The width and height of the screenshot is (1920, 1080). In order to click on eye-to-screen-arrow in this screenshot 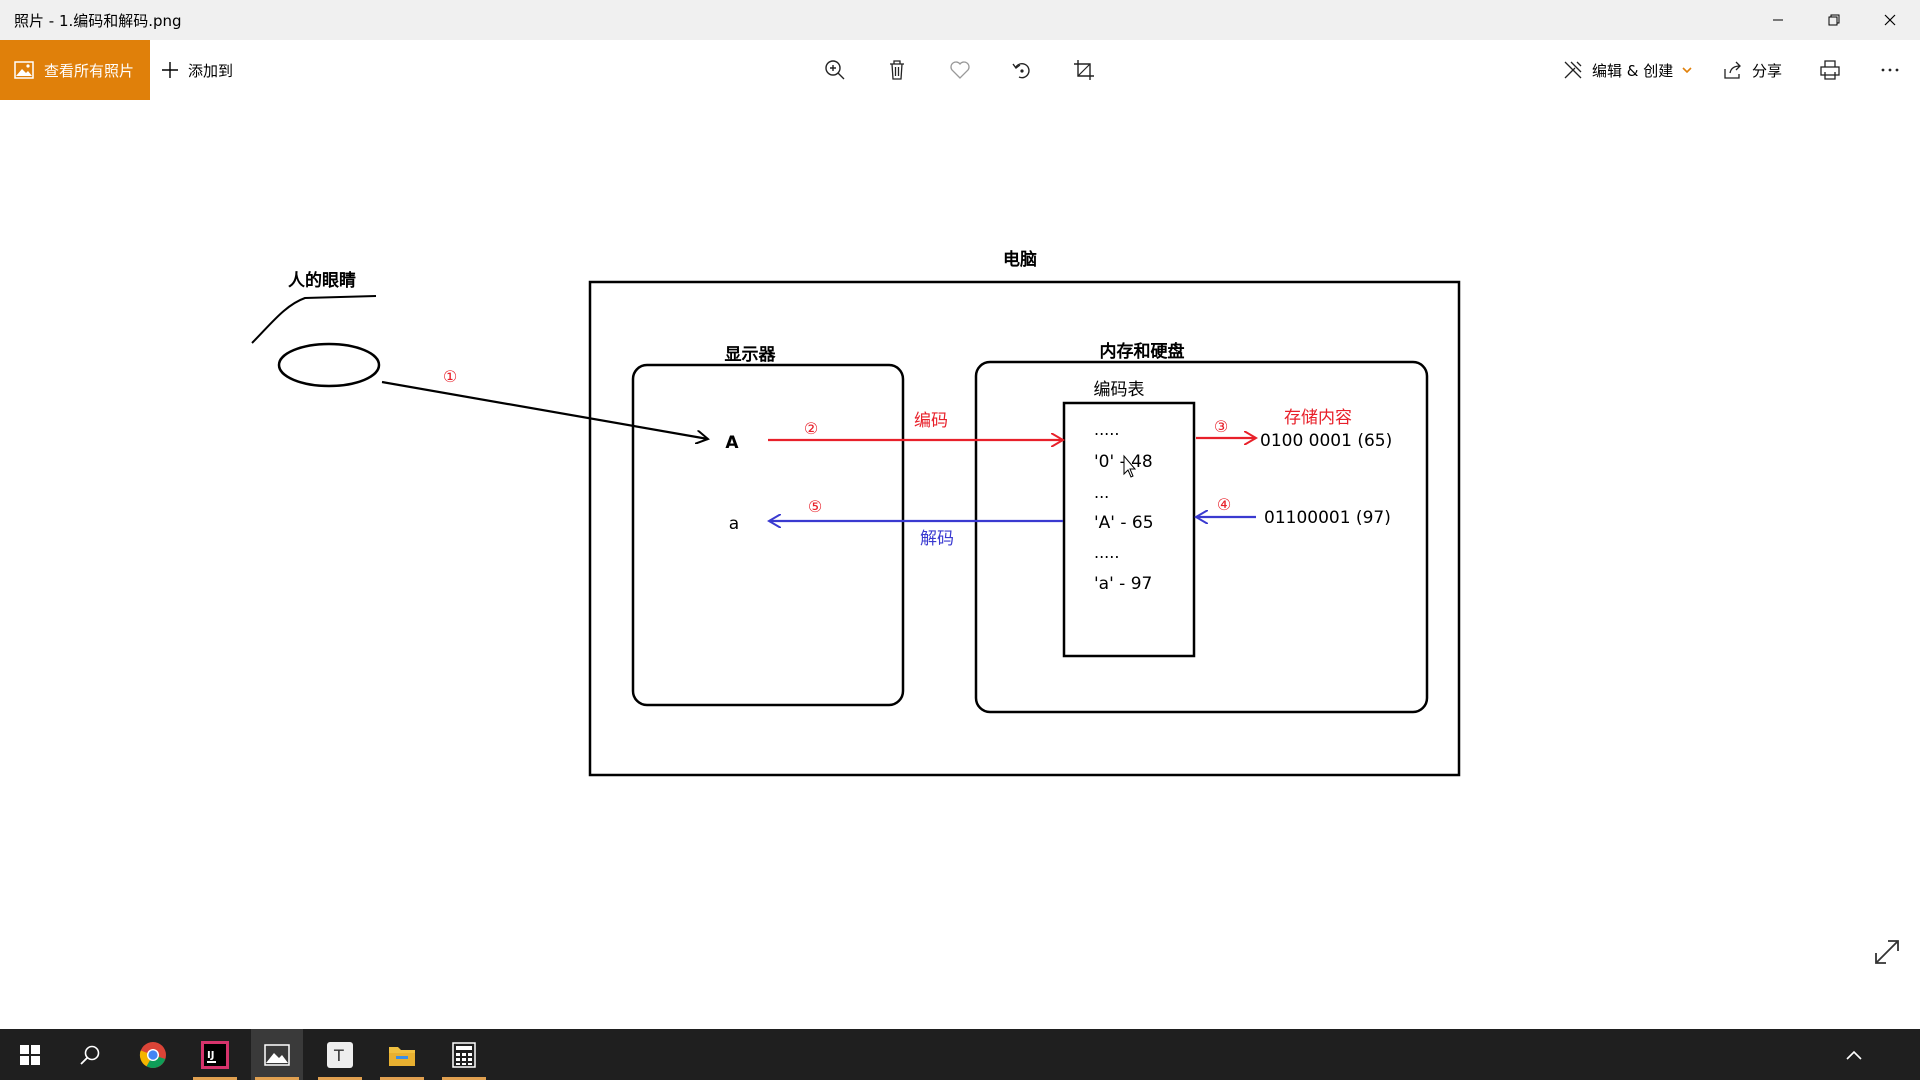, I will do `click(544, 409)`.